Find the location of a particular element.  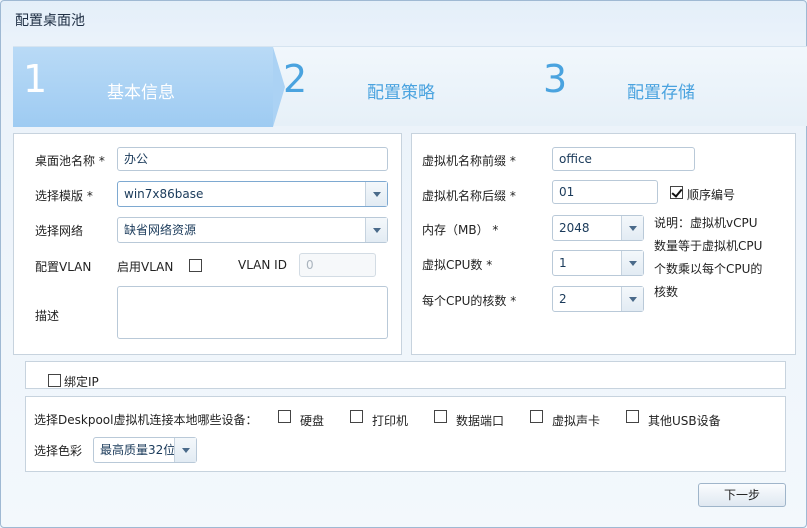

device-dataport-label: 数据端口 is located at coordinates (480, 421).